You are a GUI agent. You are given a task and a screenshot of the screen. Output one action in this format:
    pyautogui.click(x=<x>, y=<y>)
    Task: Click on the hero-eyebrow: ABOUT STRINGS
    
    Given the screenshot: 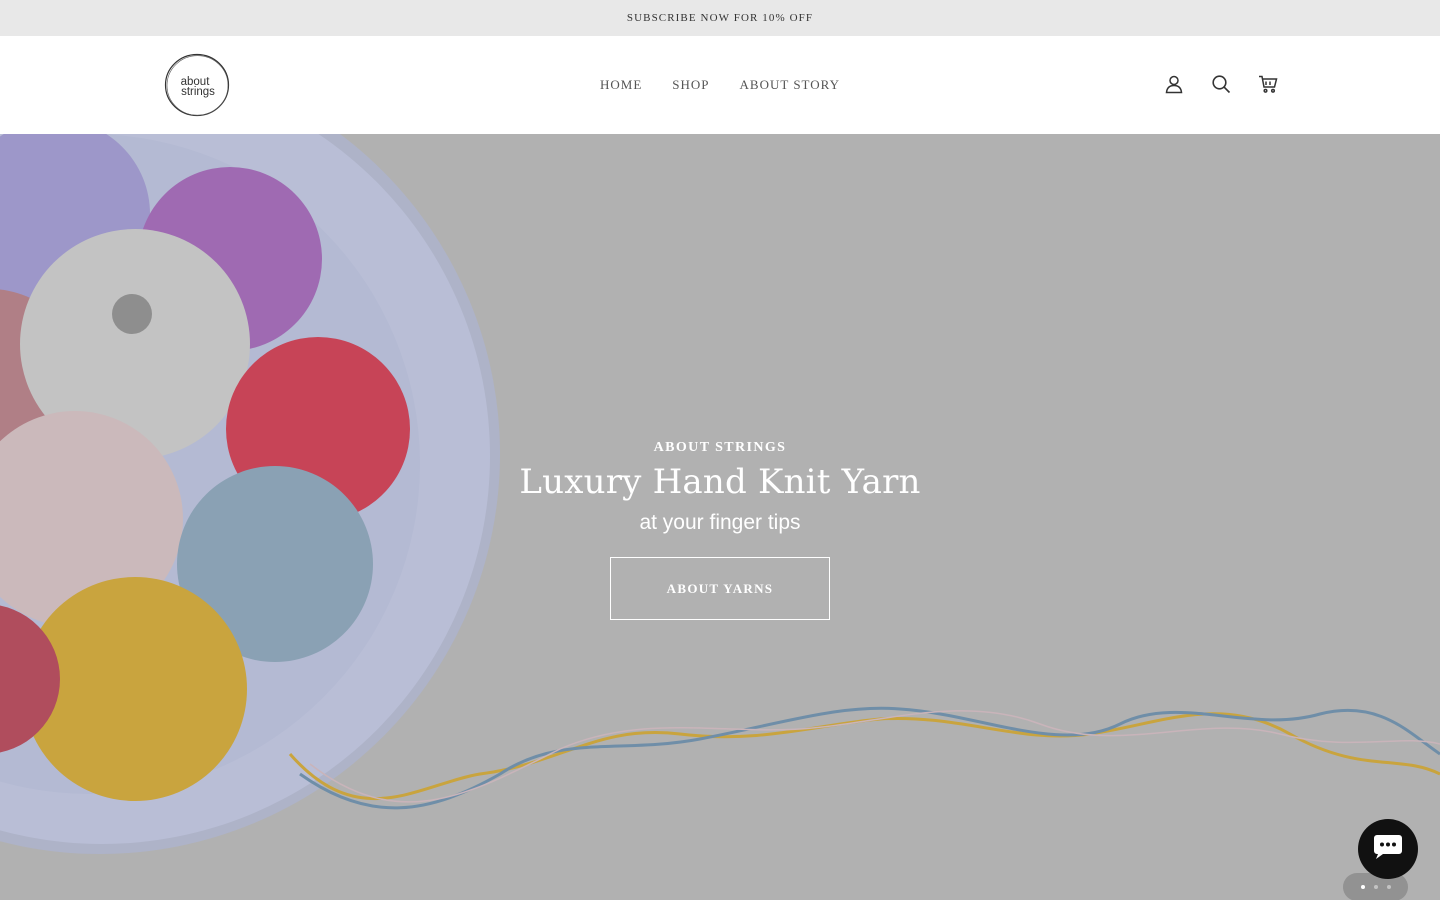 What is the action you would take?
    pyautogui.click(x=720, y=447)
    